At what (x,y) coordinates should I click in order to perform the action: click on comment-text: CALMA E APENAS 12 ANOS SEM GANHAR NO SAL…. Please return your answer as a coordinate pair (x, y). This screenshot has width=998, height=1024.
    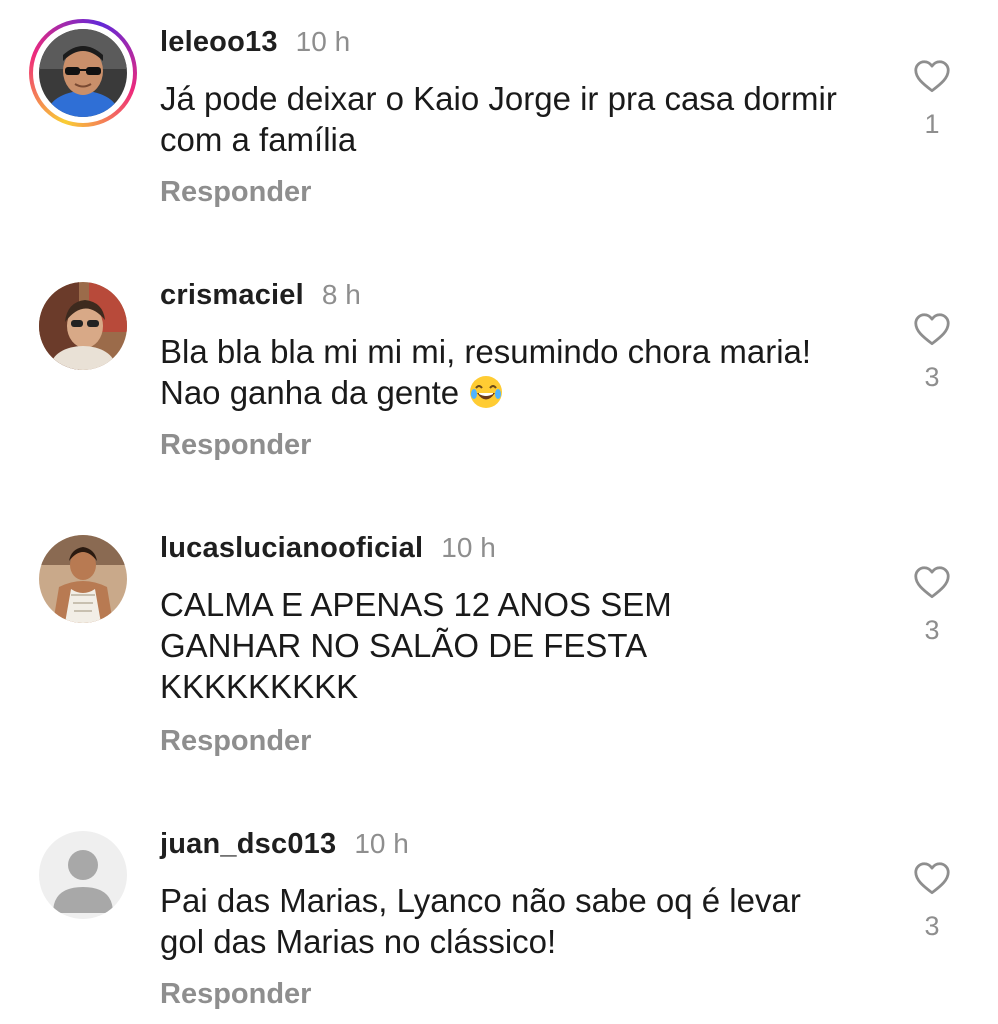
    Looking at the image, I should click on (416, 645).